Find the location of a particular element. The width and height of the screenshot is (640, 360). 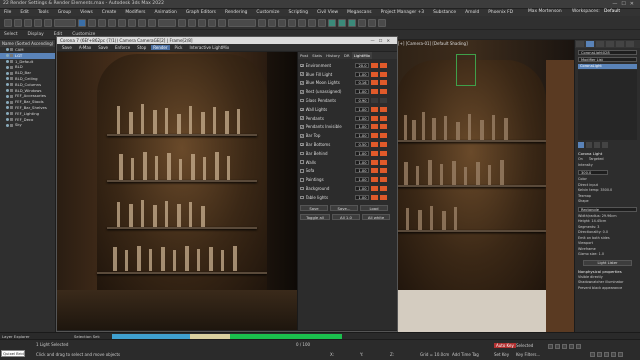

menu-megascans: Megascans is located at coordinates (359, 12).